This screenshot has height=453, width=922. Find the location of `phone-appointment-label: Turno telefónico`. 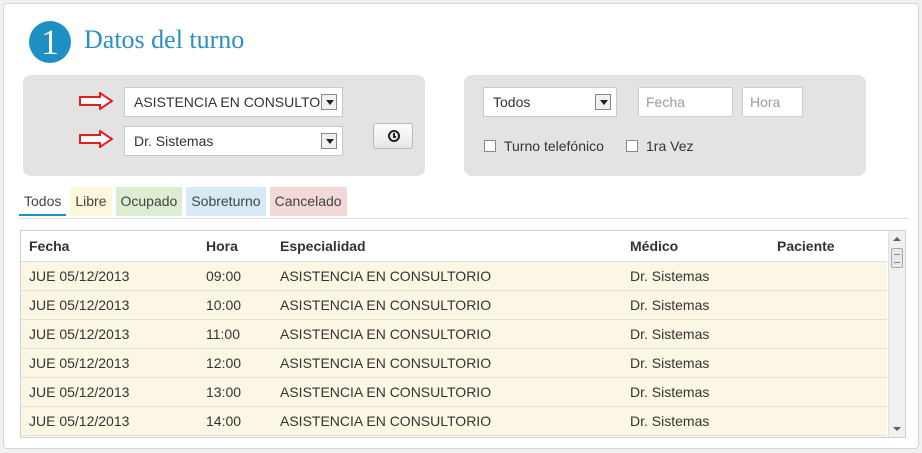

phone-appointment-label: Turno telefónico is located at coordinates (554, 146).